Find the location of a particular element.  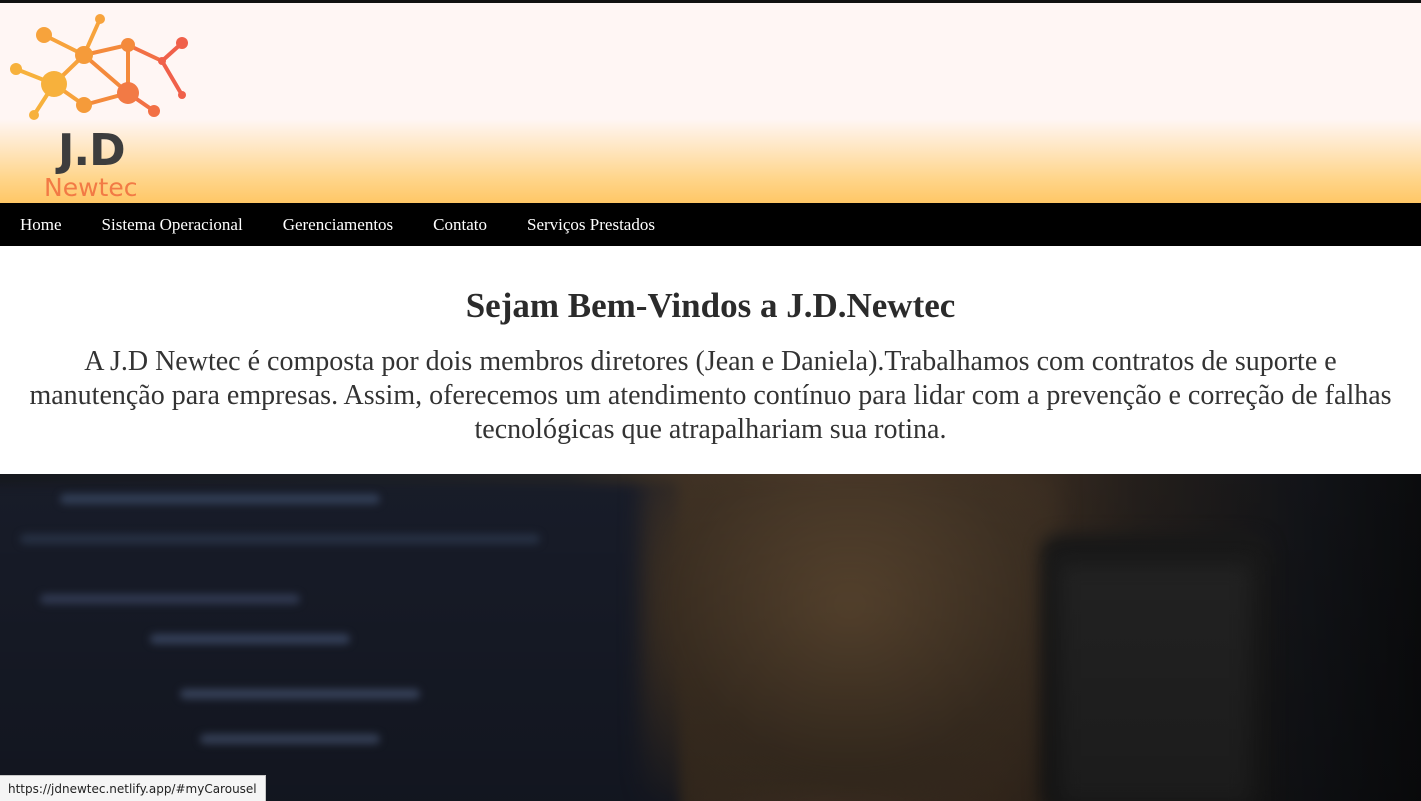

brand-title: J.D is located at coordinates (92, 150).